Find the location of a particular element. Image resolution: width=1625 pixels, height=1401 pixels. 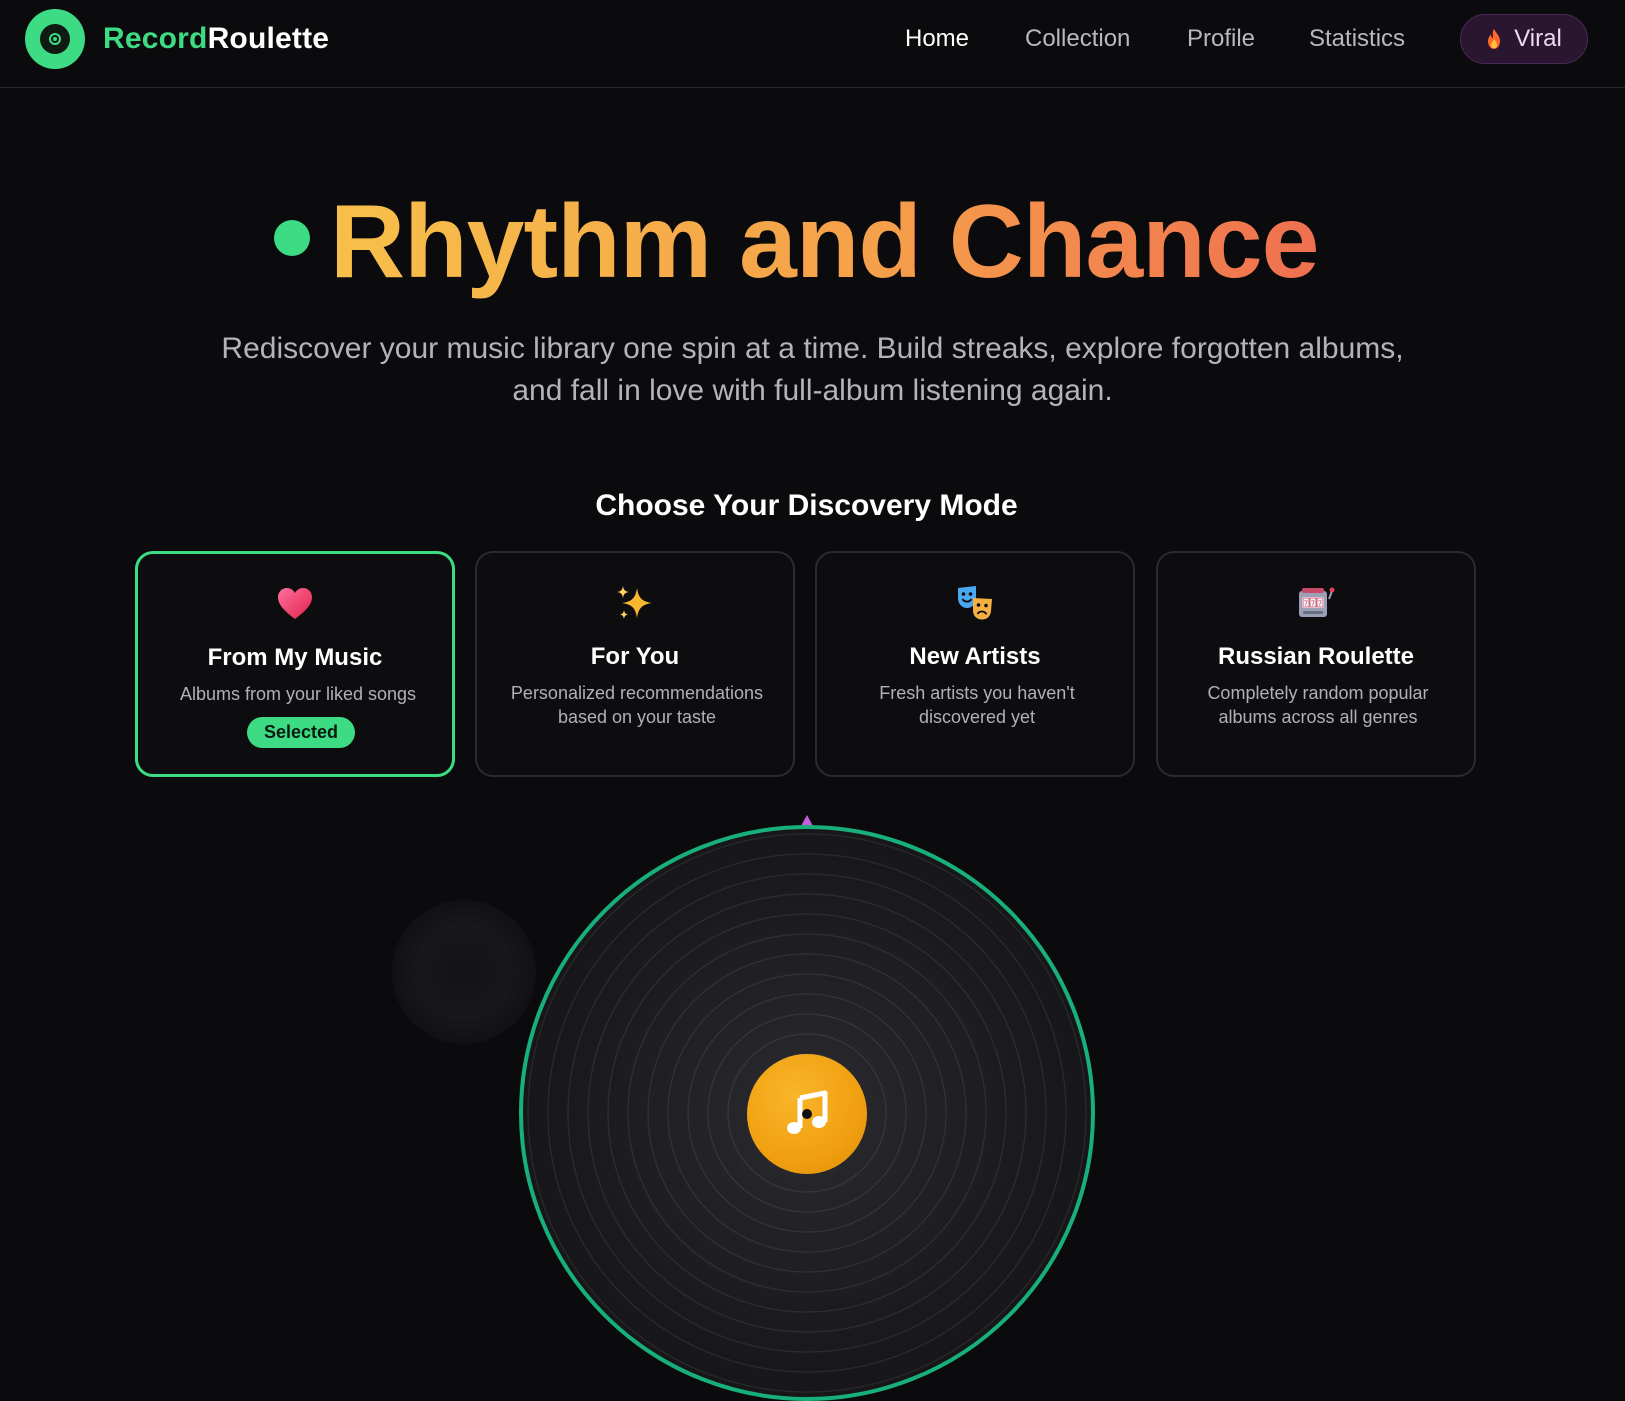

discovery-mode-heading: Choose Your Discovery Mode is located at coordinates (806, 505).